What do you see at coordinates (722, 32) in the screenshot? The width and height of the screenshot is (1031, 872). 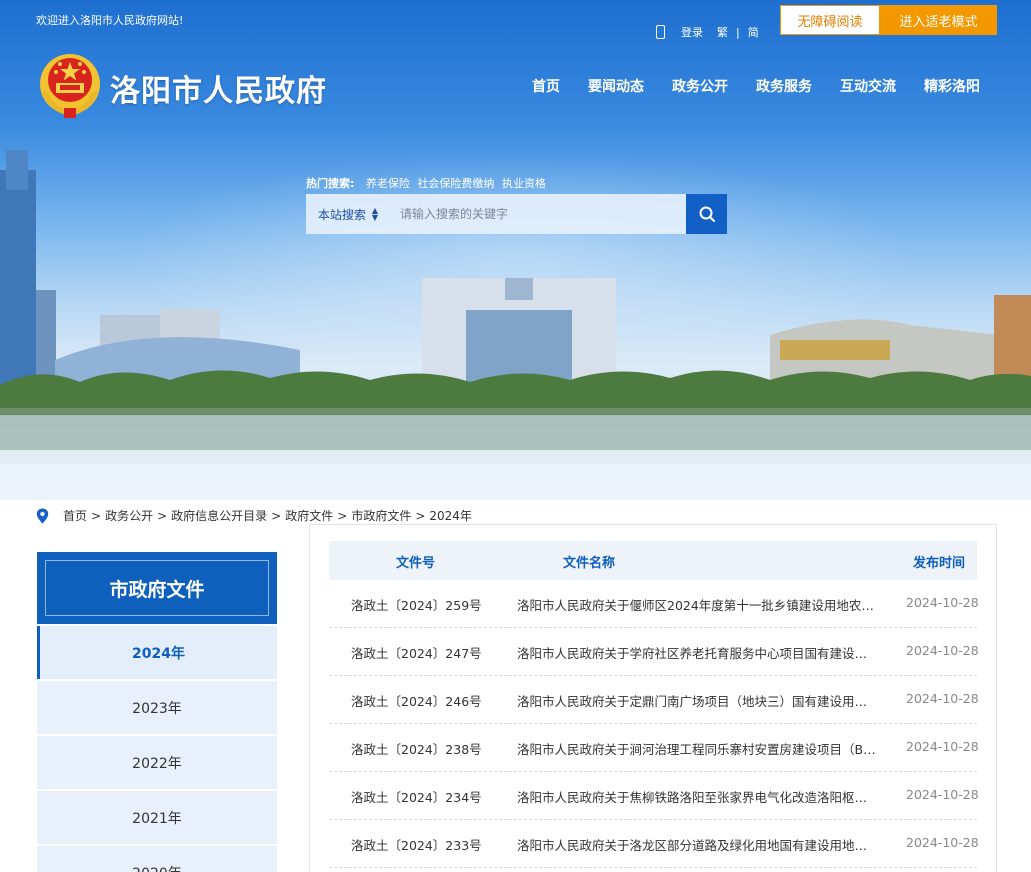 I see `traditional-chinese-link: 繁` at bounding box center [722, 32].